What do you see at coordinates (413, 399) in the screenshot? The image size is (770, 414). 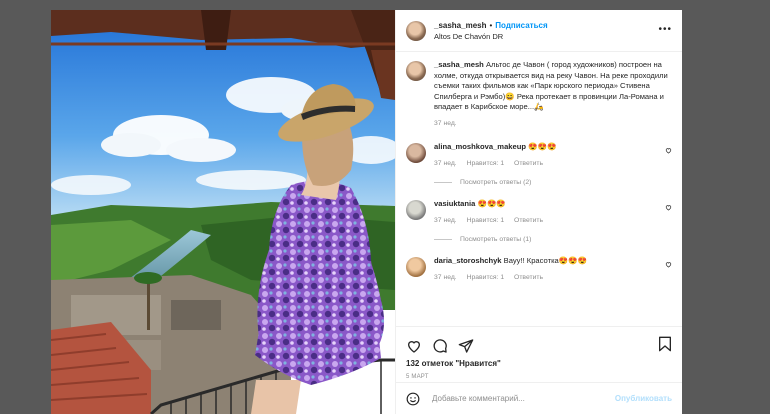 I see `emoji-icon` at bounding box center [413, 399].